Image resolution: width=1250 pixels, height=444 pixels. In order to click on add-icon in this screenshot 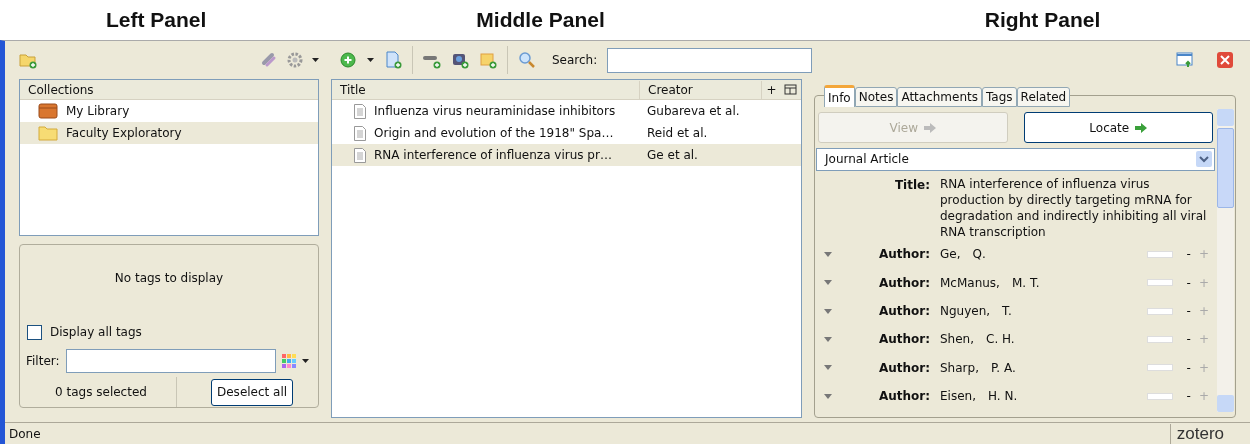, I will do `click(348, 60)`.